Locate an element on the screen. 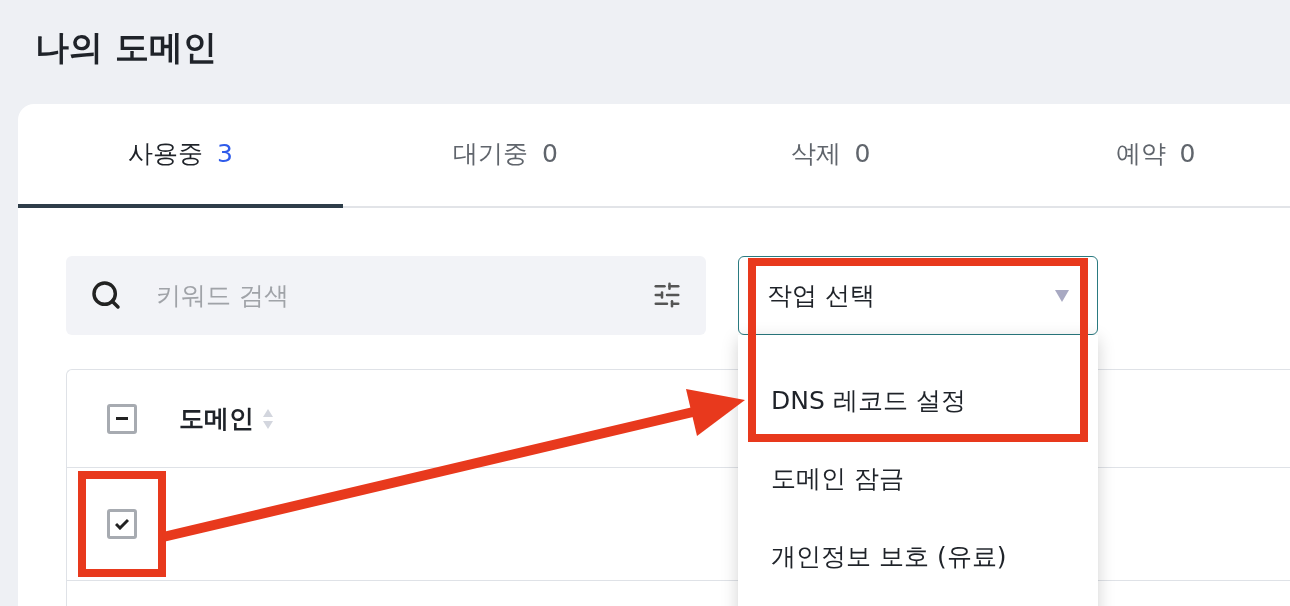  search-field: 키워드 검색 is located at coordinates (386, 295).